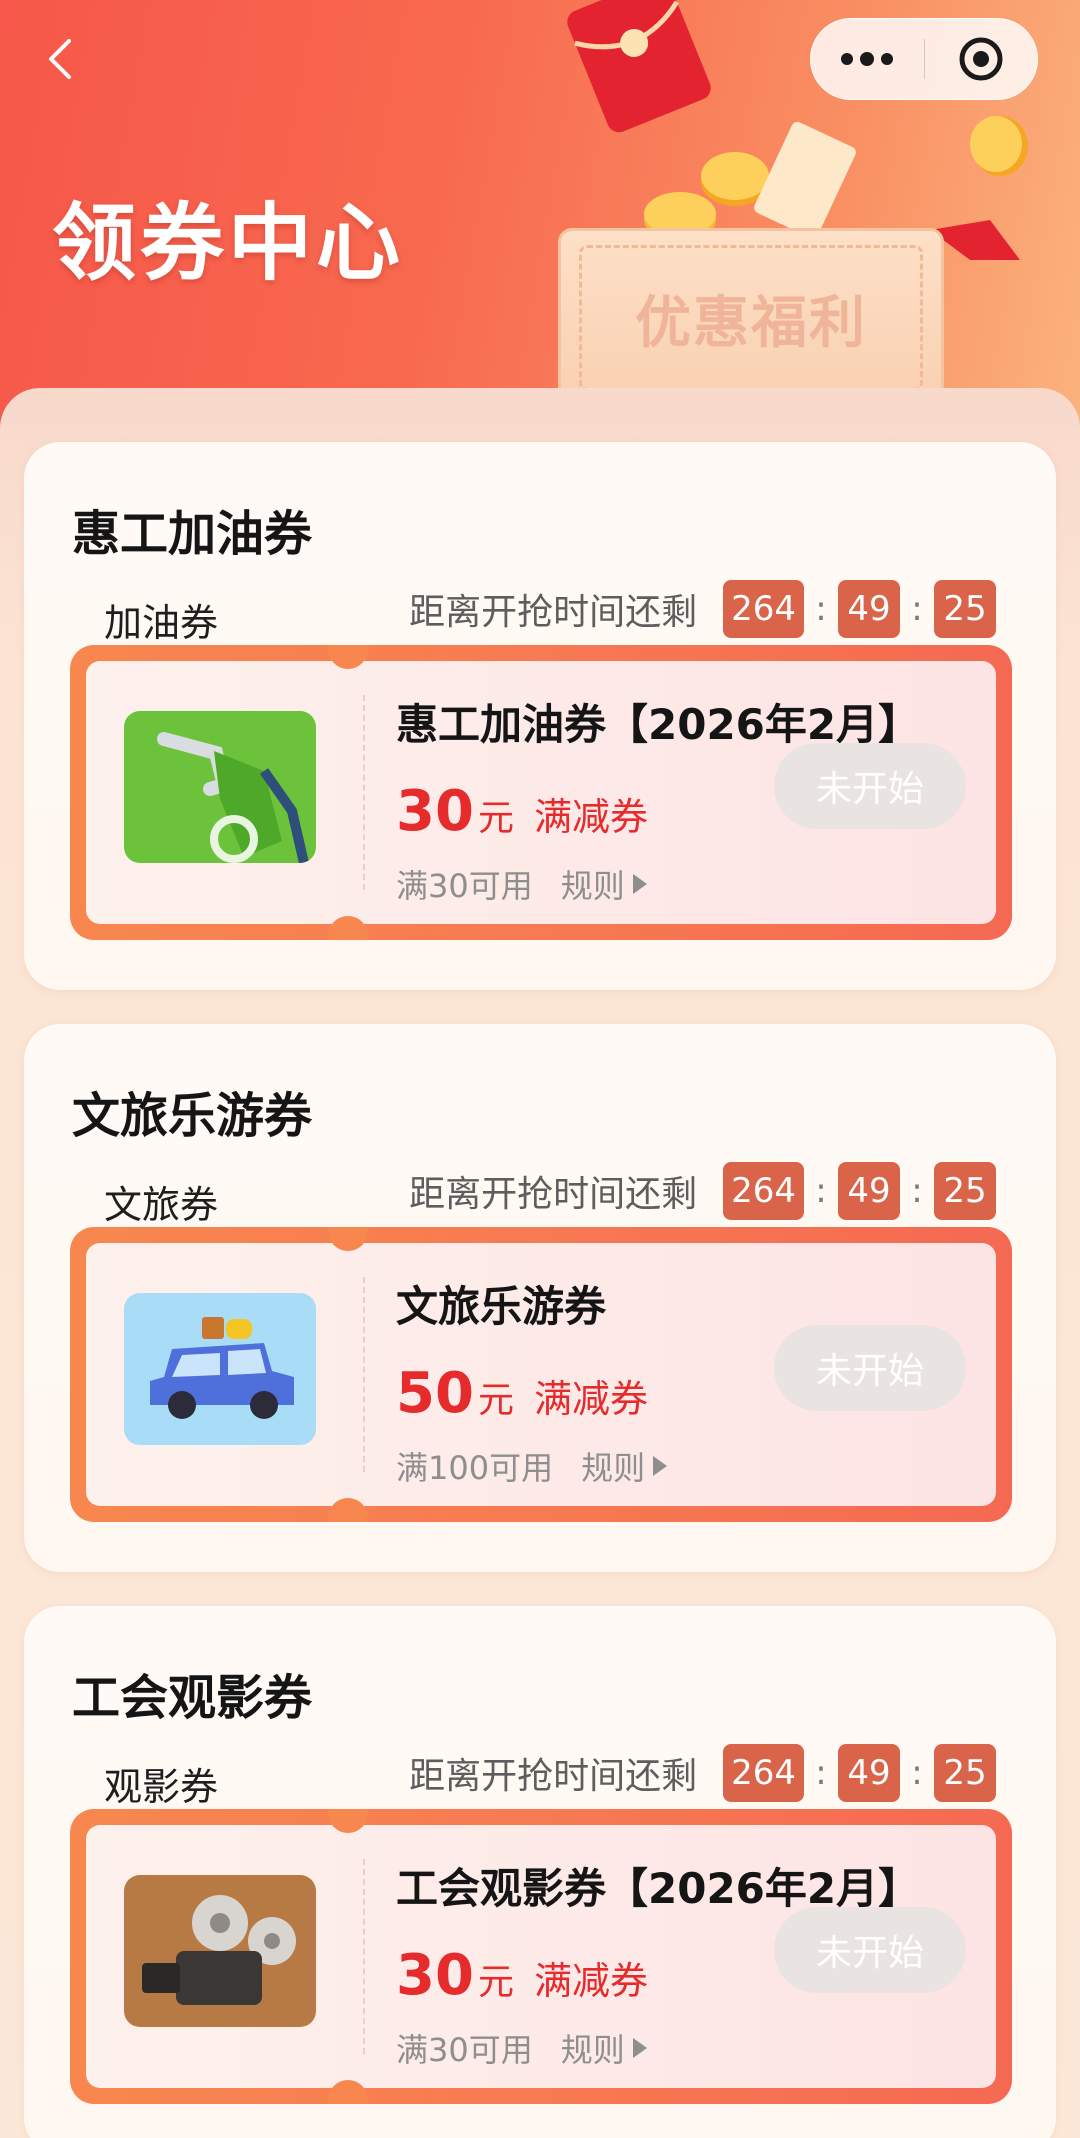 The width and height of the screenshot is (1080, 2138). Describe the element at coordinates (161, 1787) in the screenshot. I see `section-subtitle: 观影券` at that location.